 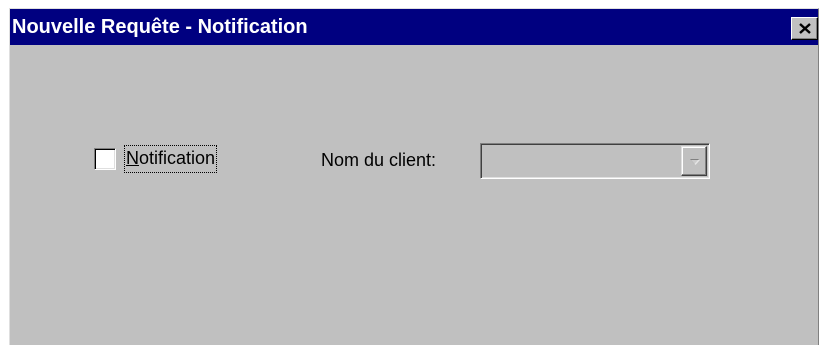 I want to click on client-name-value, so click(x=582, y=161).